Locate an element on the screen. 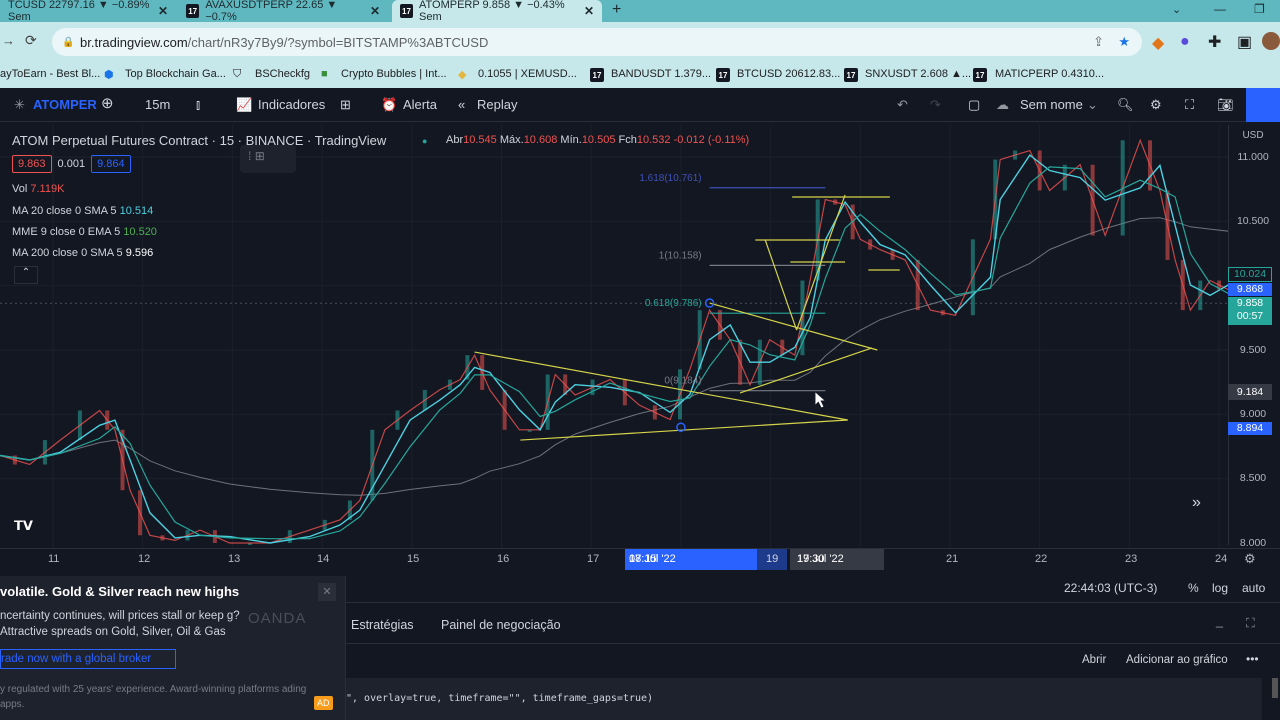  time-tick: 13 is located at coordinates (234, 559).